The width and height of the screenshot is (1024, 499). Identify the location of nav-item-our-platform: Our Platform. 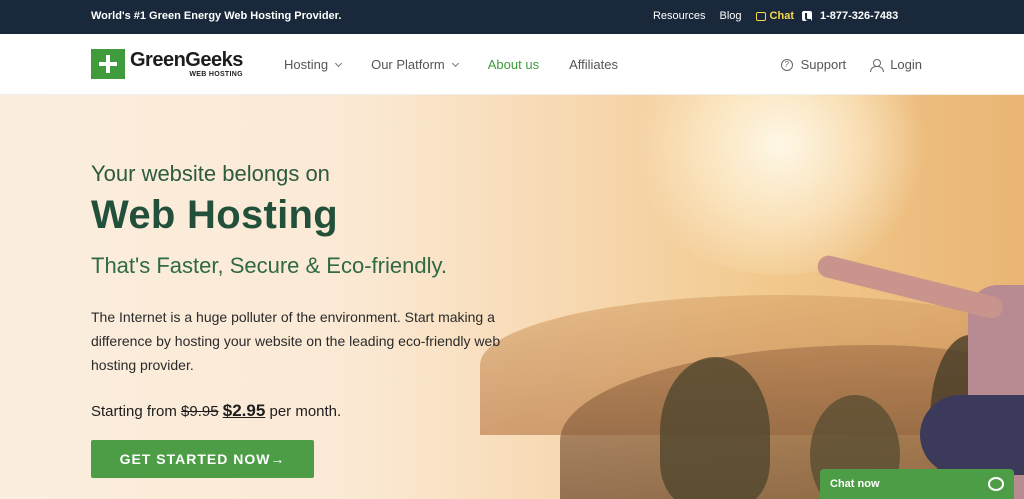
(415, 64).